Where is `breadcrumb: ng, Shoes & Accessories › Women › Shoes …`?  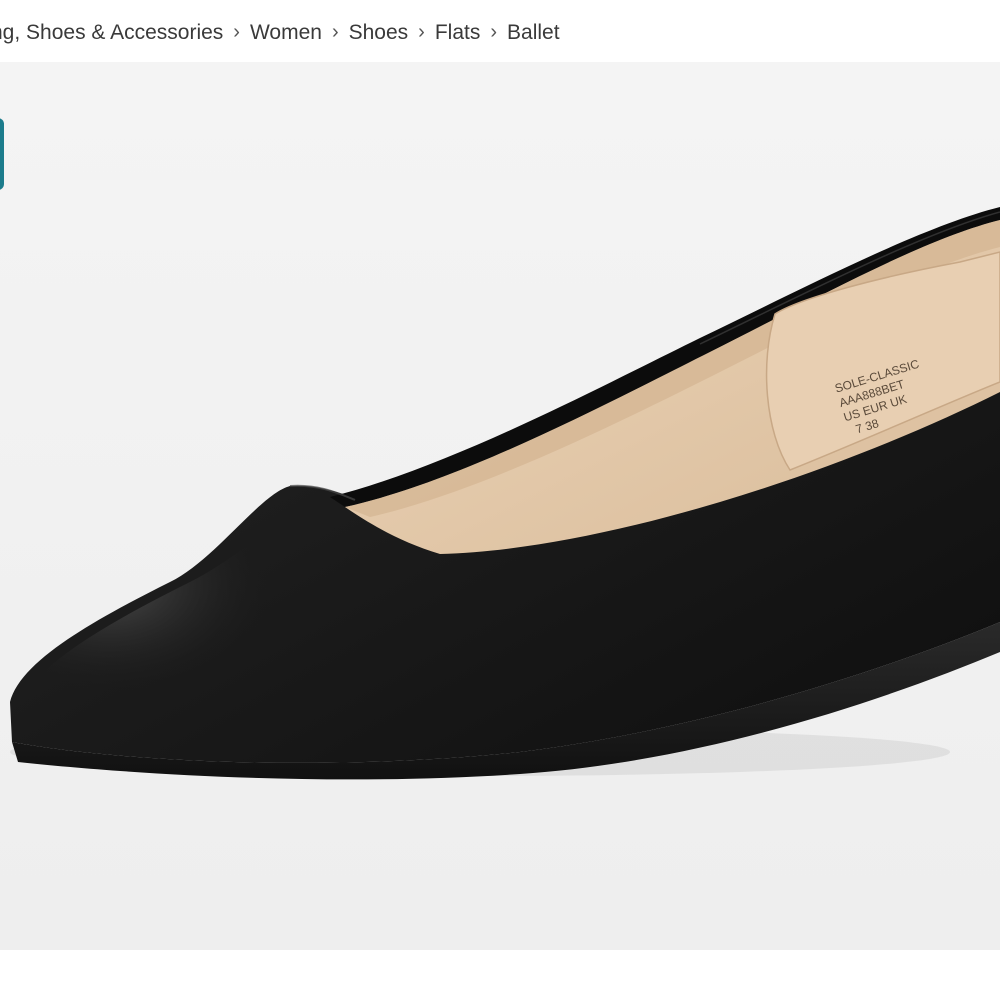 breadcrumb: ng, Shoes & Accessories › Women › Shoes … is located at coordinates (280, 33).